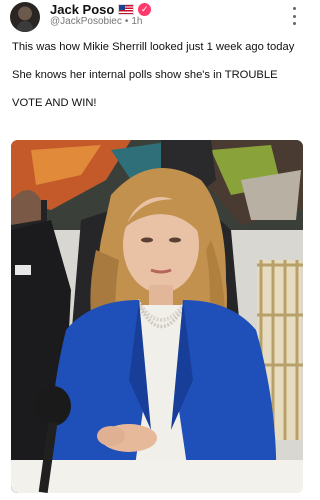  I want to click on verified-badge-icon: ✓, so click(145, 9).